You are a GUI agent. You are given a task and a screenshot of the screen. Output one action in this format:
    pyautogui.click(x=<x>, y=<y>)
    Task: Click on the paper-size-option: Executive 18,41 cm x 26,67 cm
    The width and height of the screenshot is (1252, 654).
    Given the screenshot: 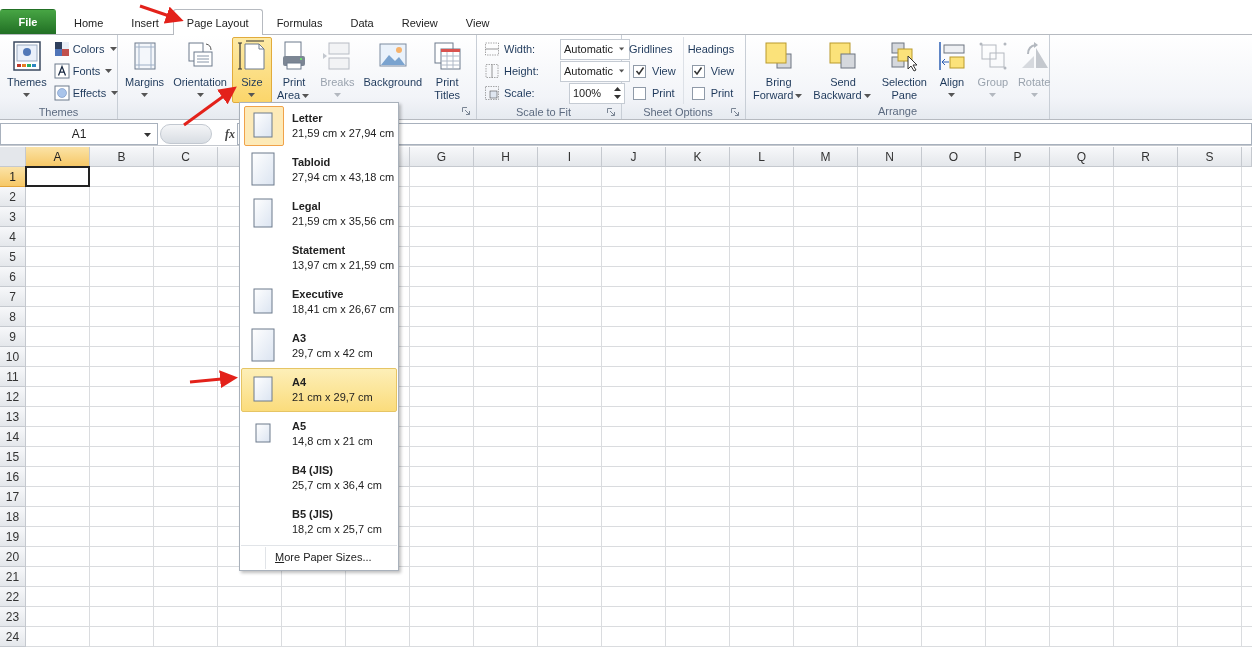 What is the action you would take?
    pyautogui.click(x=319, y=302)
    